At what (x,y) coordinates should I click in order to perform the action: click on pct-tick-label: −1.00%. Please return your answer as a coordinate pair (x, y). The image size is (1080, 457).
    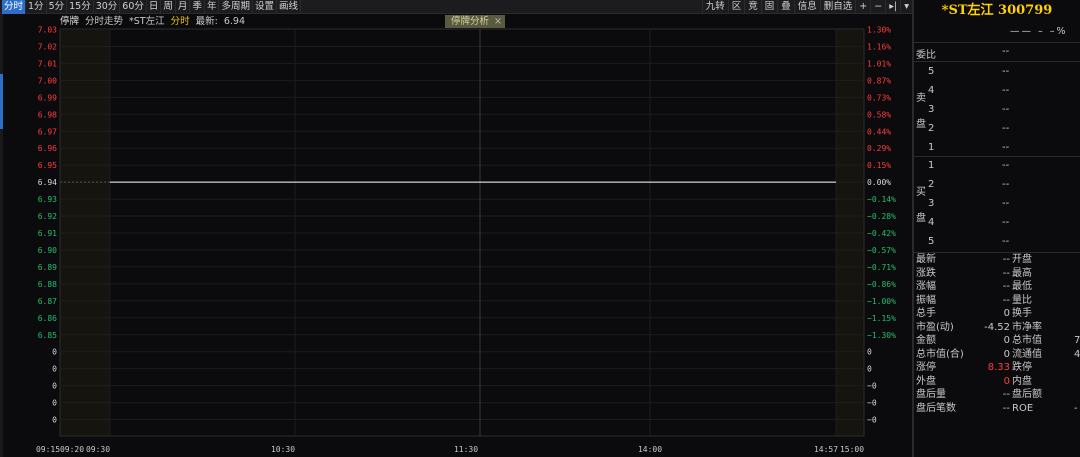
    Looking at the image, I should click on (881, 301).